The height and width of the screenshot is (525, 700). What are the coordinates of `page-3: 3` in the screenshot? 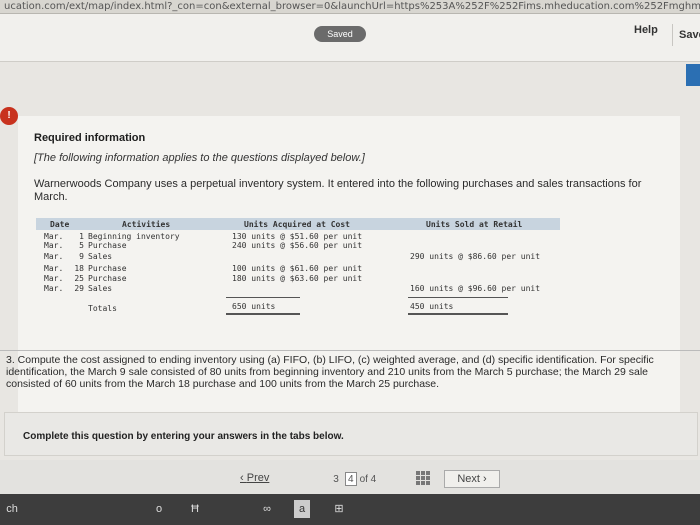 It's located at (336, 480).